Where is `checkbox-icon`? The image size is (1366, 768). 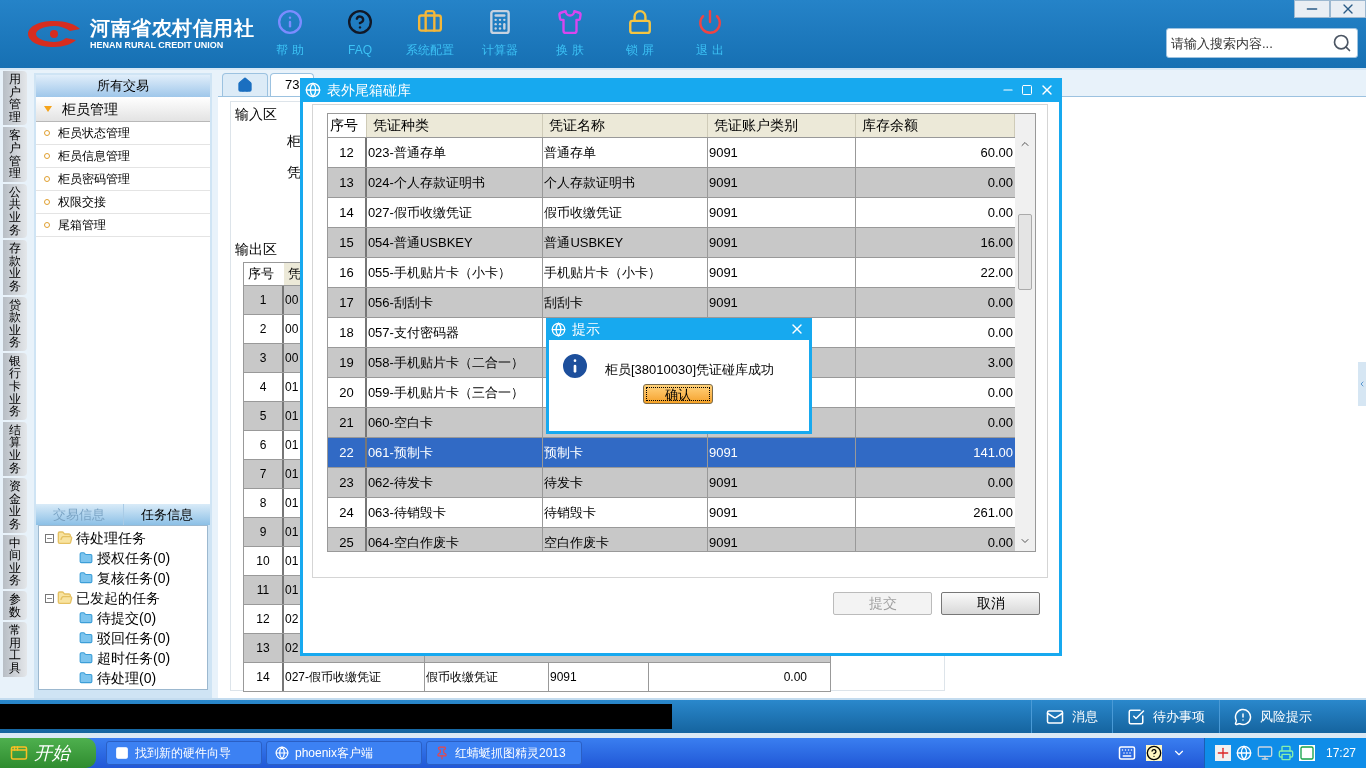 checkbox-icon is located at coordinates (1136, 716).